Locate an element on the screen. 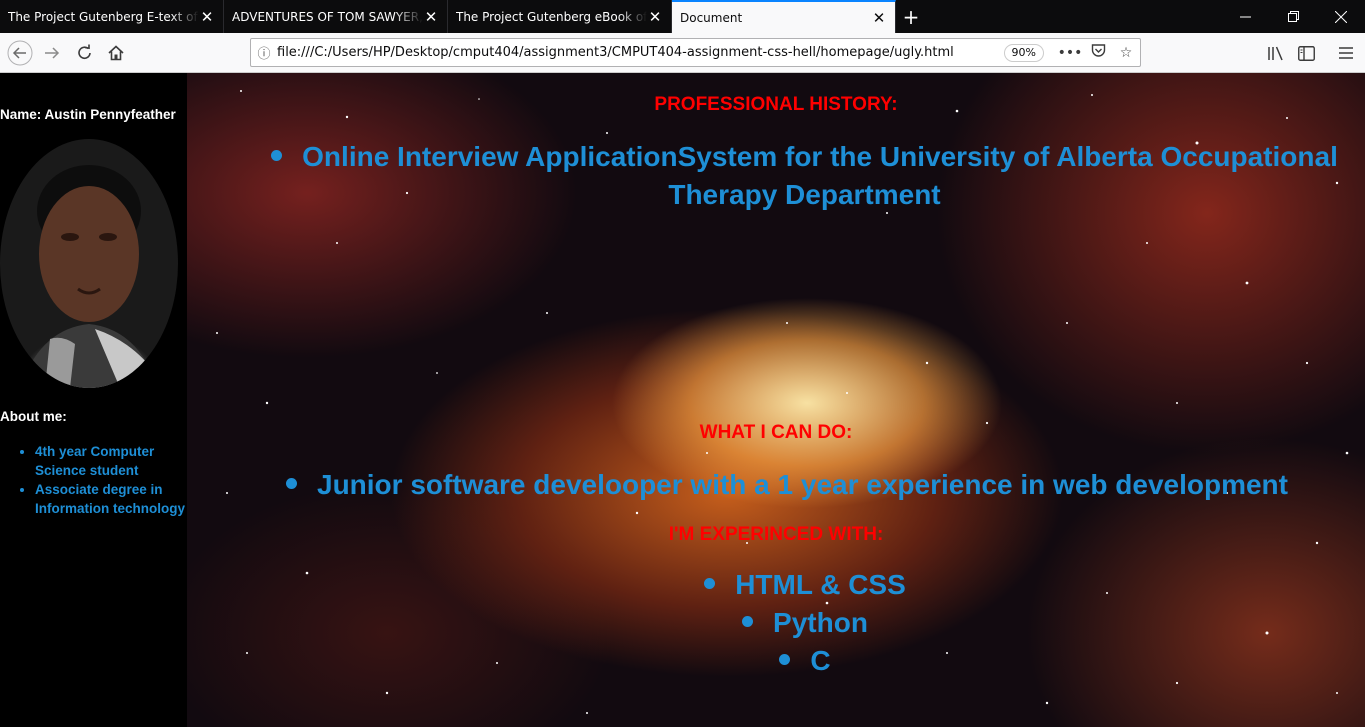  pocket-icon is located at coordinates (1098, 52).